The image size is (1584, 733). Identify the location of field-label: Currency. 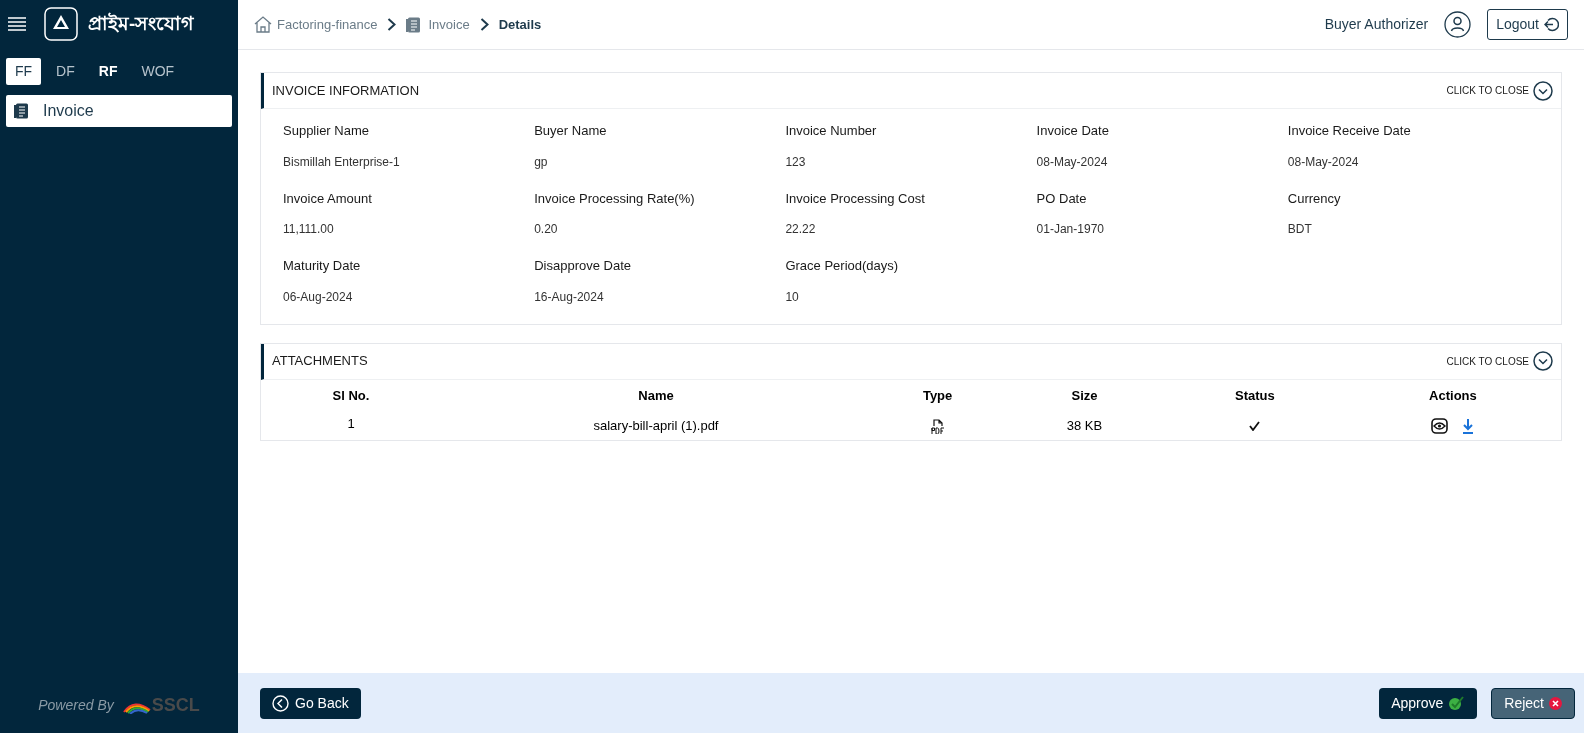
(1314, 198).